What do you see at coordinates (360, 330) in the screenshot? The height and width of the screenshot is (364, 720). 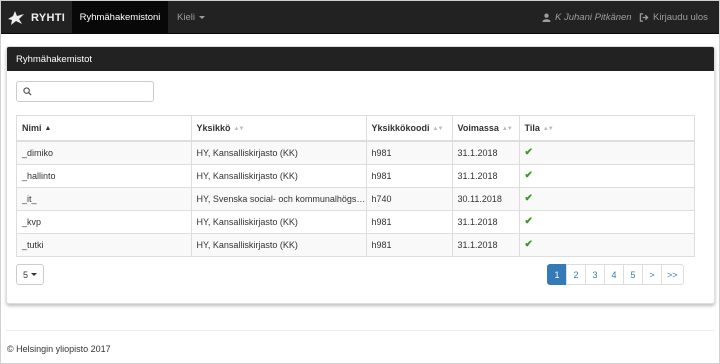 I see `footer-divider` at bounding box center [360, 330].